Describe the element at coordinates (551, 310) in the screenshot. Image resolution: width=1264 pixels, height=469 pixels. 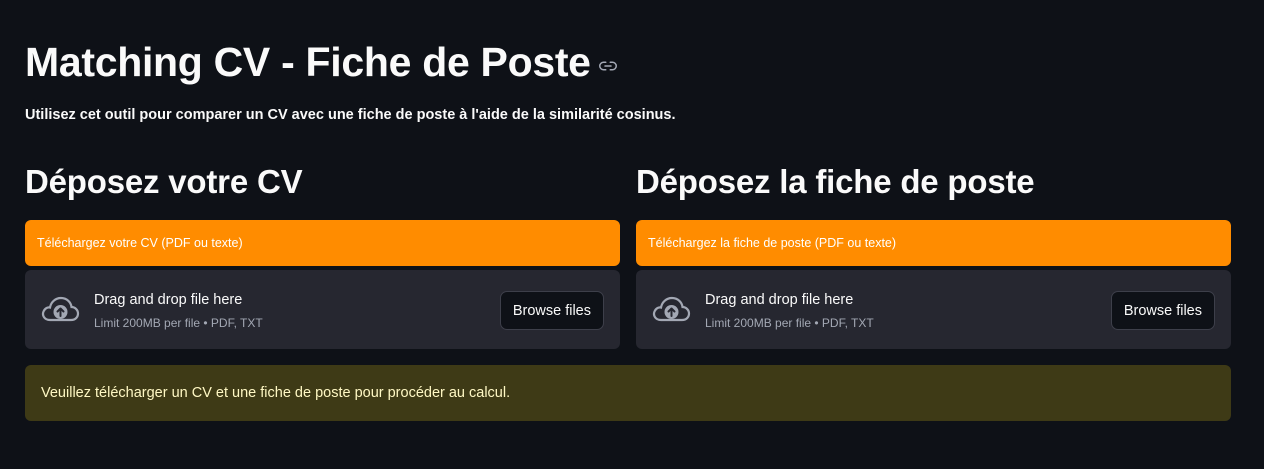
I see `cv-browse-files-button: Browse files` at that location.